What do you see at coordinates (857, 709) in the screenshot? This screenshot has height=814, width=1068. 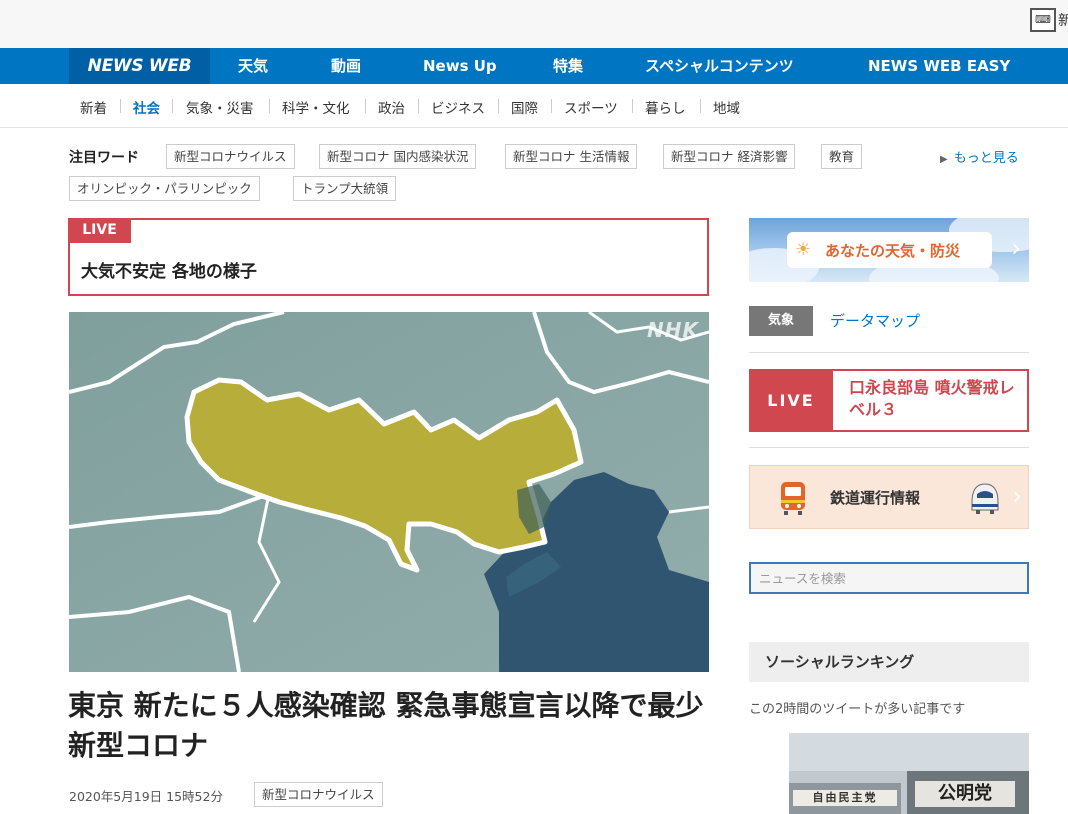 I see `social-ranking-subtitle: この2時間のツイートが多い記事です` at bounding box center [857, 709].